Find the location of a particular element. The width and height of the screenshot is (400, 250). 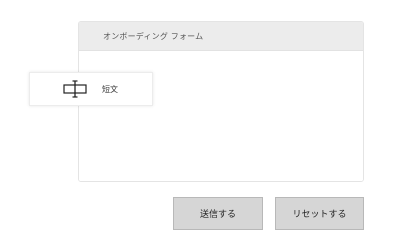

form-title: オンボーディング フォーム is located at coordinates (153, 36).